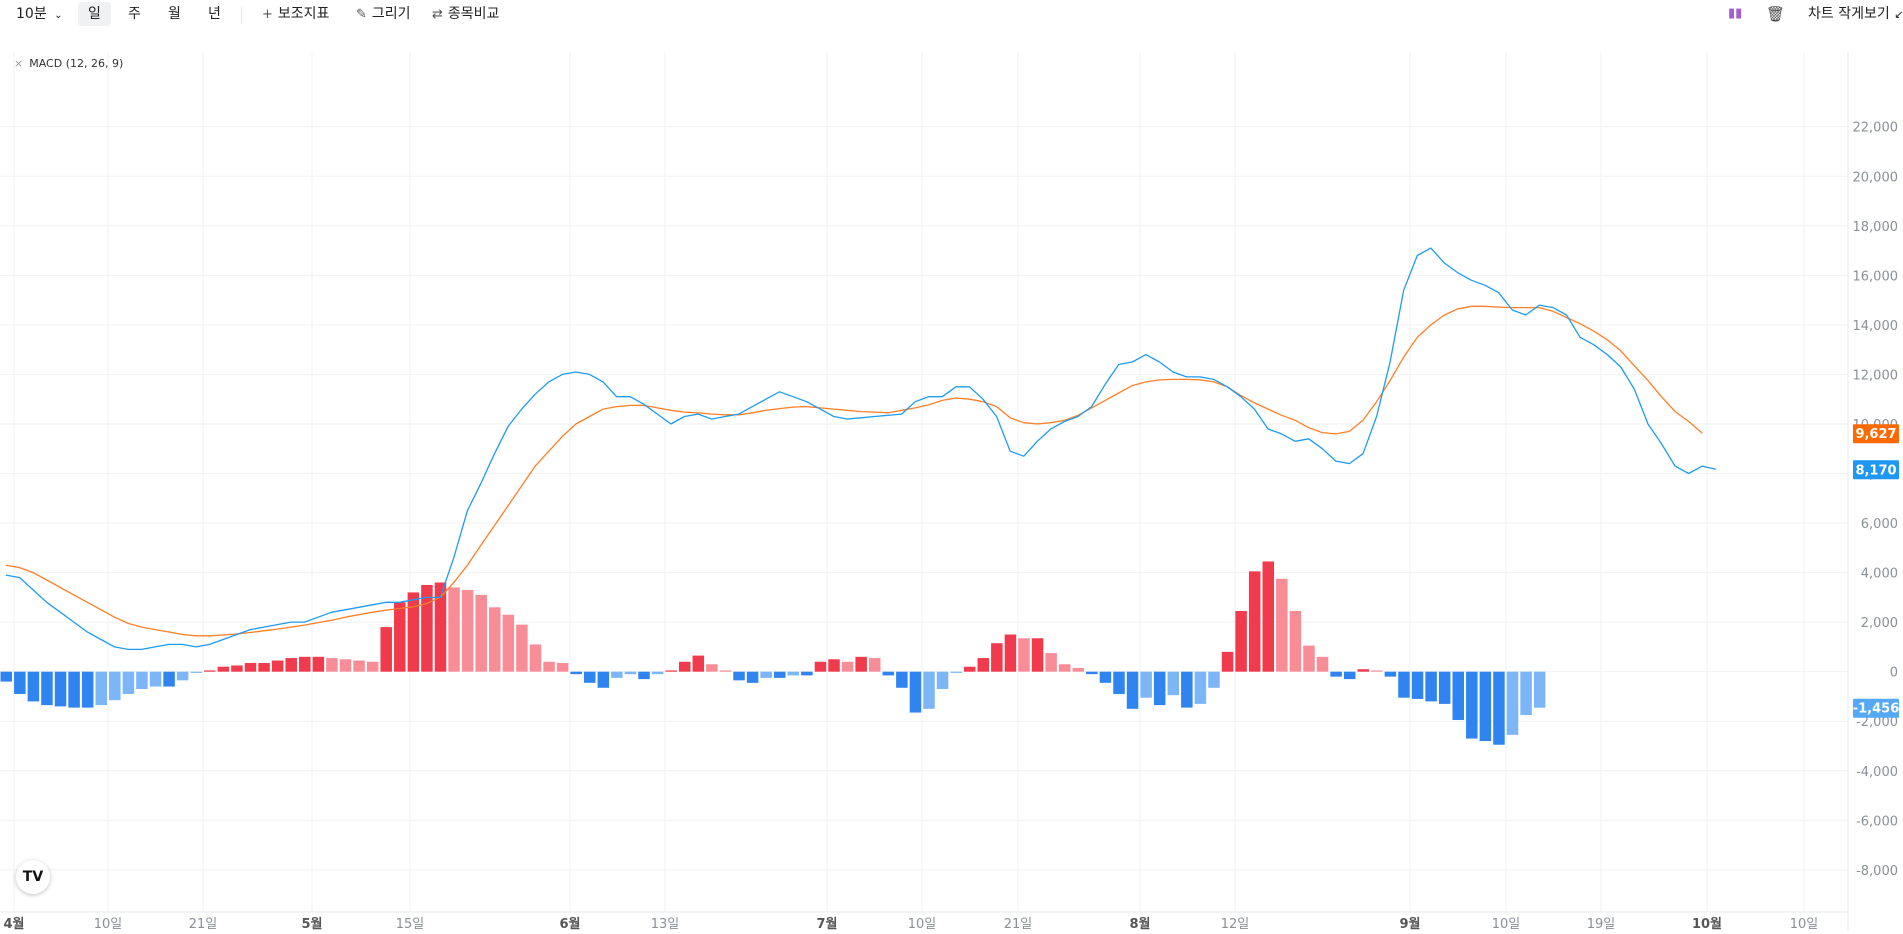  Describe the element at coordinates (18, 63) in the screenshot. I see `close-icon: ×` at that location.